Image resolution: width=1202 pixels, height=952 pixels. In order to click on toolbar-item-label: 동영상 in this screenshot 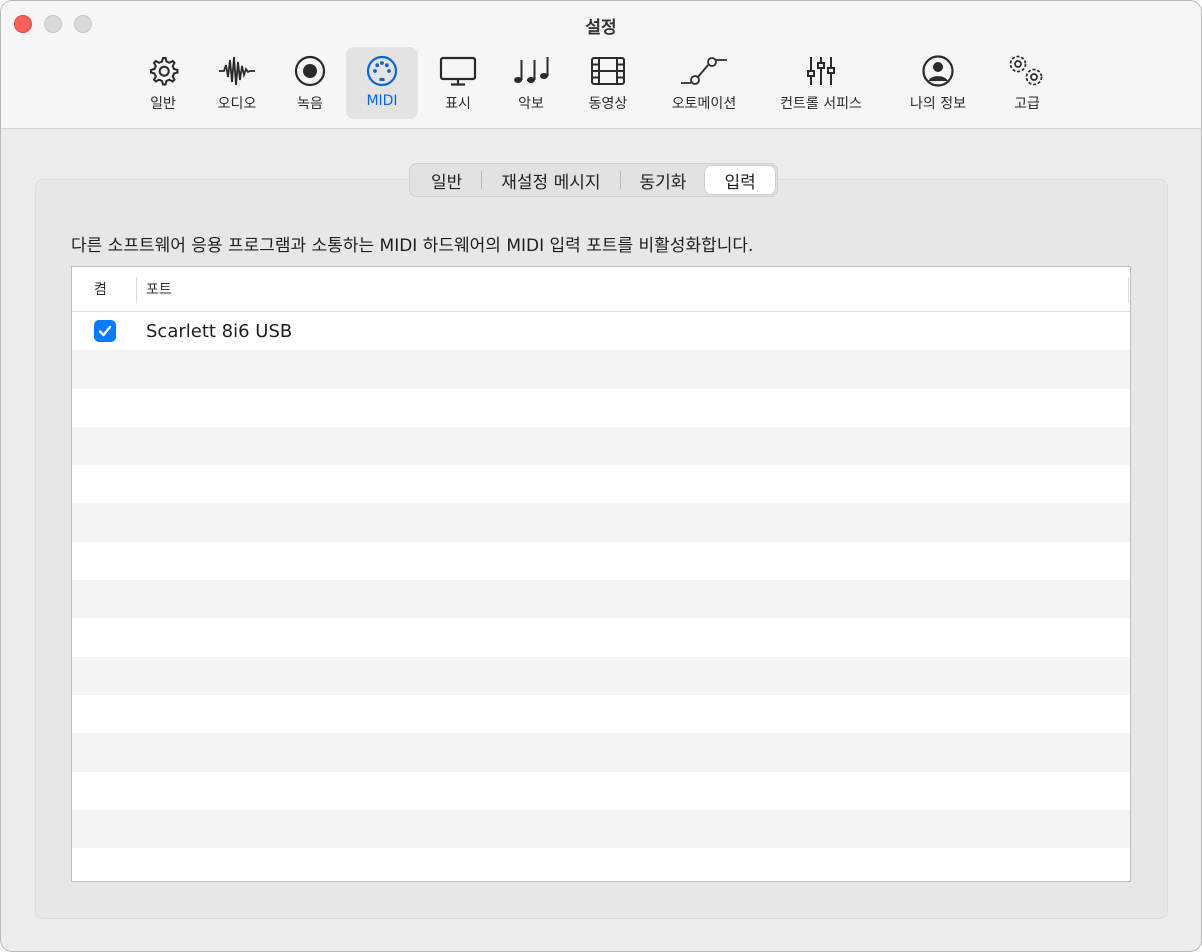, I will do `click(608, 104)`.